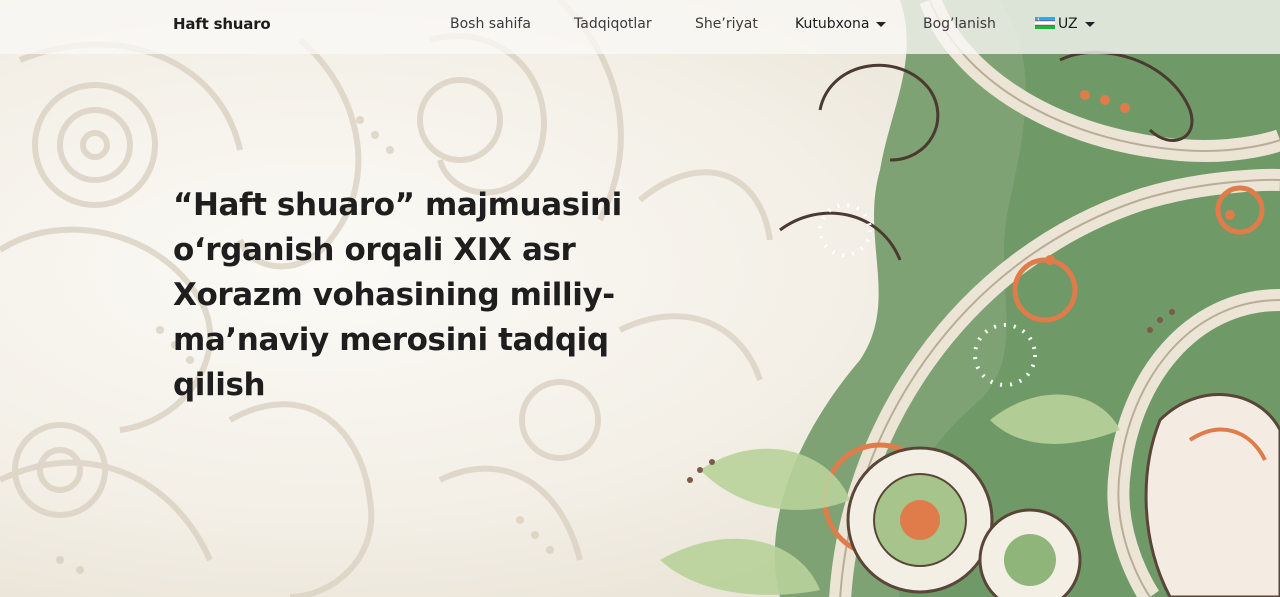 The width and height of the screenshot is (1280, 597). What do you see at coordinates (1068, 24) in the screenshot?
I see `language-label: UZ` at bounding box center [1068, 24].